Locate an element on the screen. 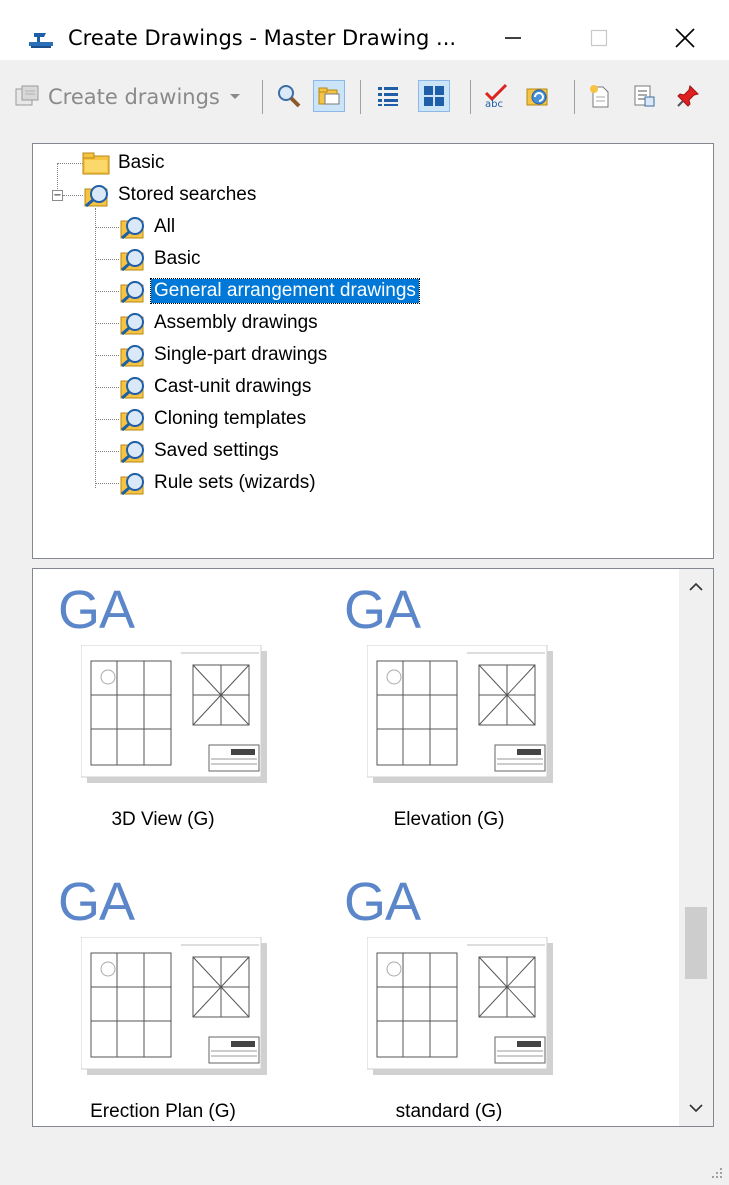 The image size is (729, 1185). resize-grip-icon is located at coordinates (716, 1172).